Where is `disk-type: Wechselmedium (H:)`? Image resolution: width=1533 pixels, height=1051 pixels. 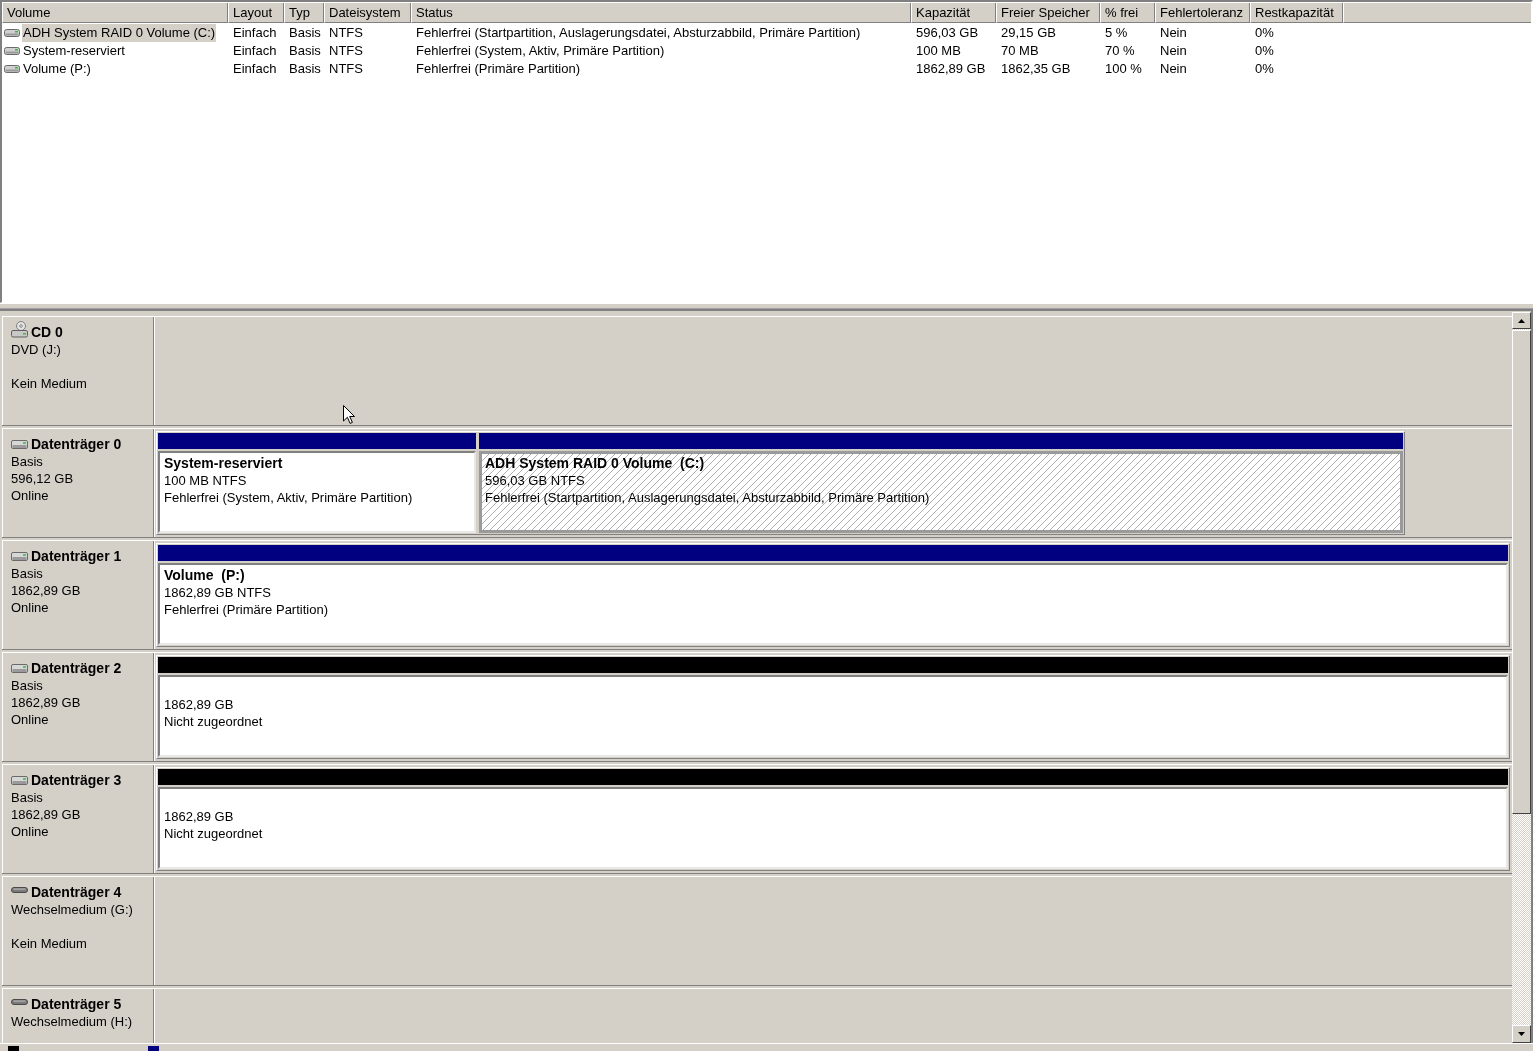
disk-type: Wechselmedium (H:) is located at coordinates (72, 1021).